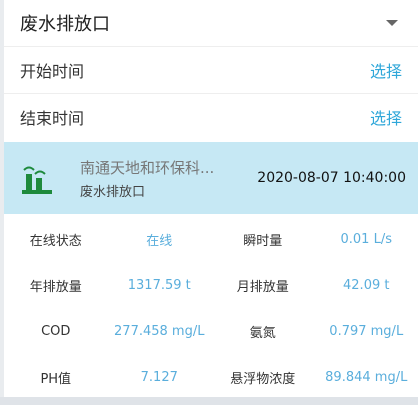 The width and height of the screenshot is (418, 405). Describe the element at coordinates (211, 239) in the screenshot. I see `metric-row: 在线状态 在线 瞬时量 0.01 L/s` at that location.